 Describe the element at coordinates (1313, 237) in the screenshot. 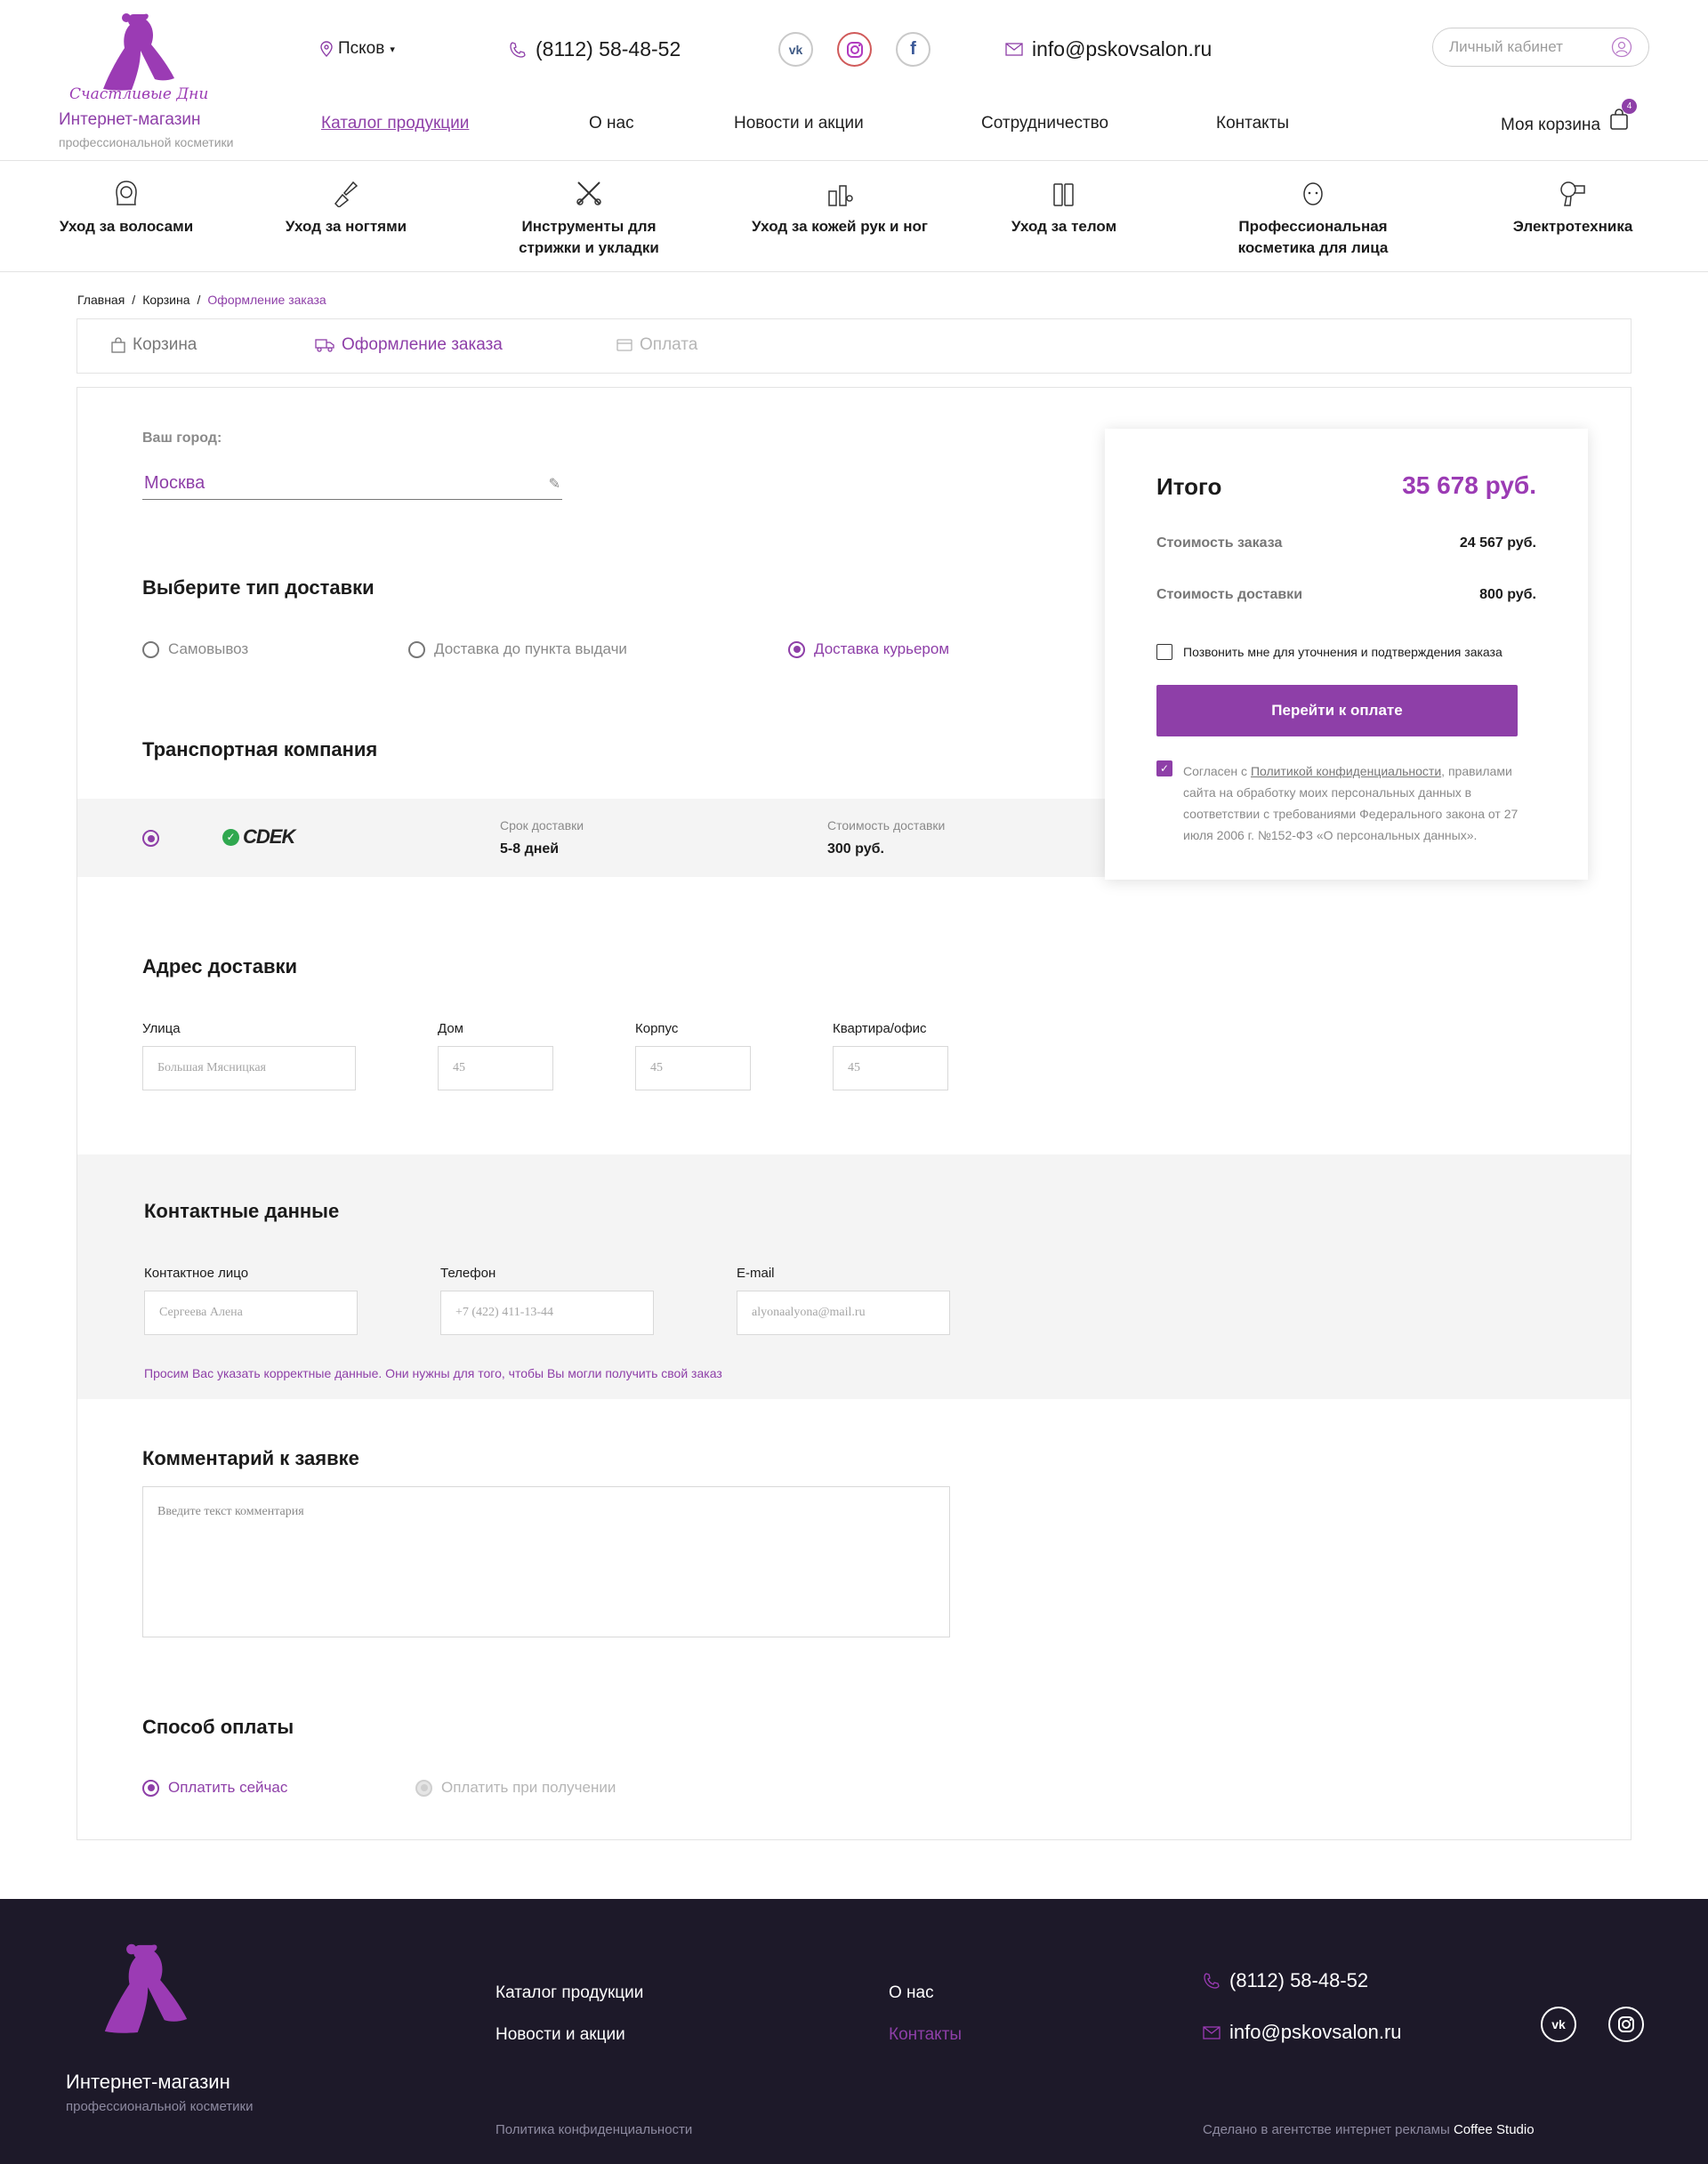

I see `category-label: Профессиональная косметика для лица` at that location.